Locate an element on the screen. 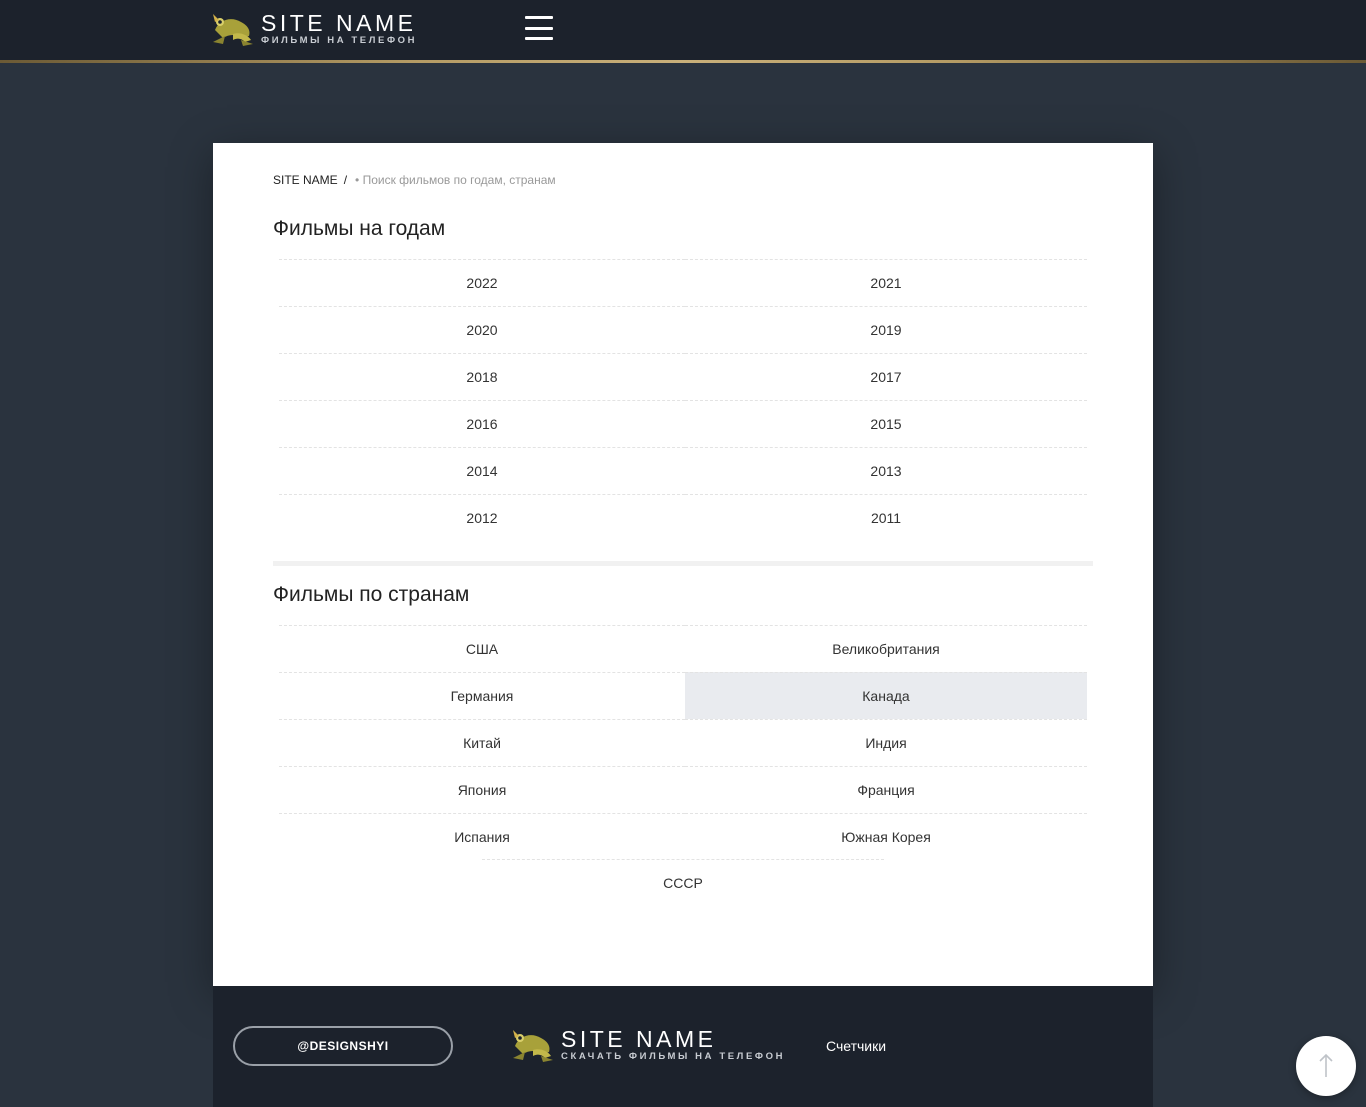  arrow-up-icon is located at coordinates (1326, 1065).